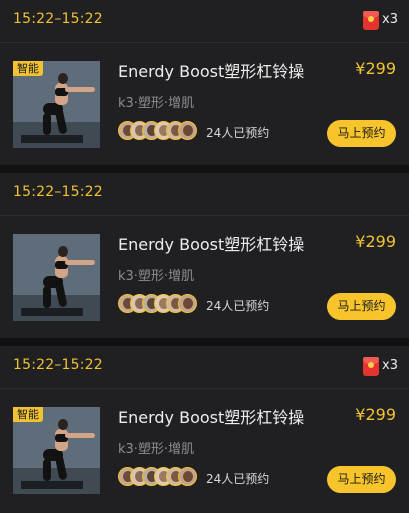 The image size is (409, 513). Describe the element at coordinates (204, 194) in the screenshot. I see `card-header: 15:22–15:22` at that location.